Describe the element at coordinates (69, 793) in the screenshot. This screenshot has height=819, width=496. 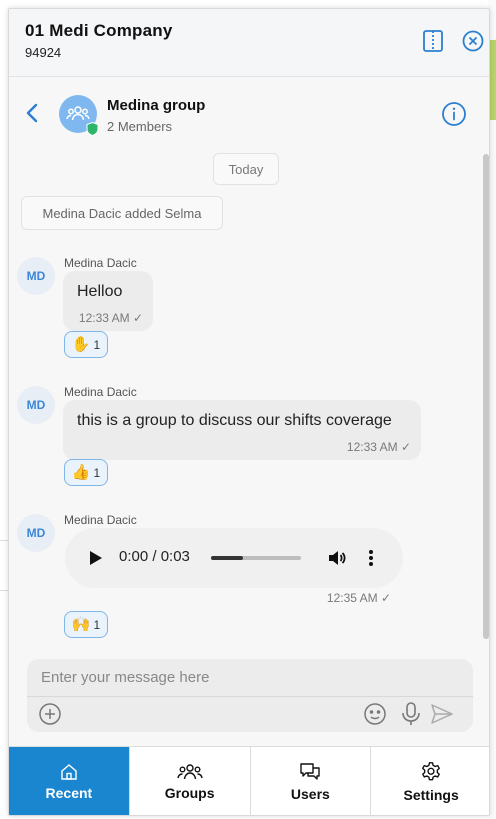
I see `nav-label: Recent` at that location.